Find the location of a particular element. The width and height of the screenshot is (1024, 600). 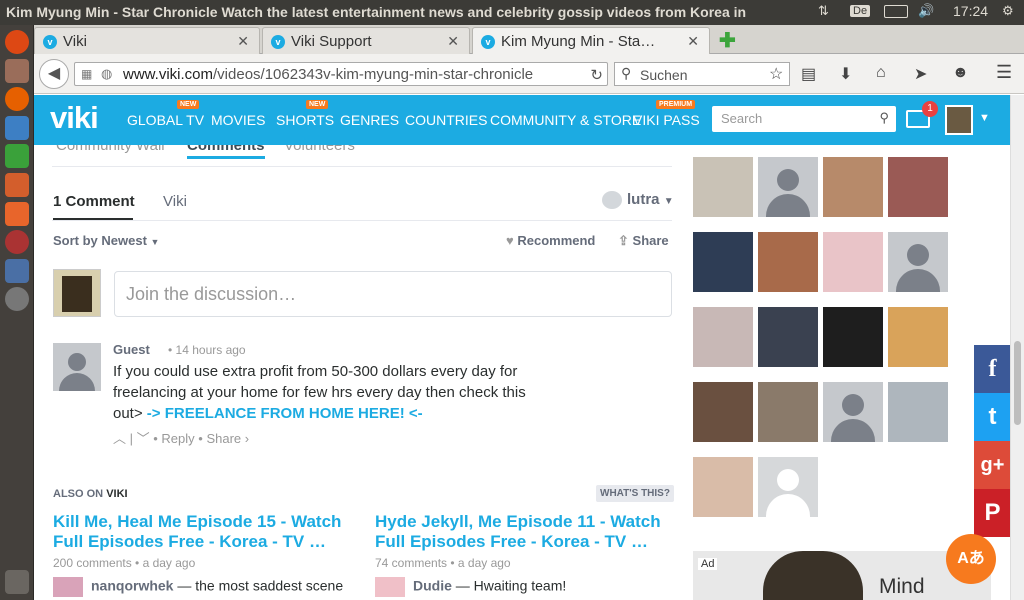

recommend-button: ♥ Recommend is located at coordinates (550, 240).